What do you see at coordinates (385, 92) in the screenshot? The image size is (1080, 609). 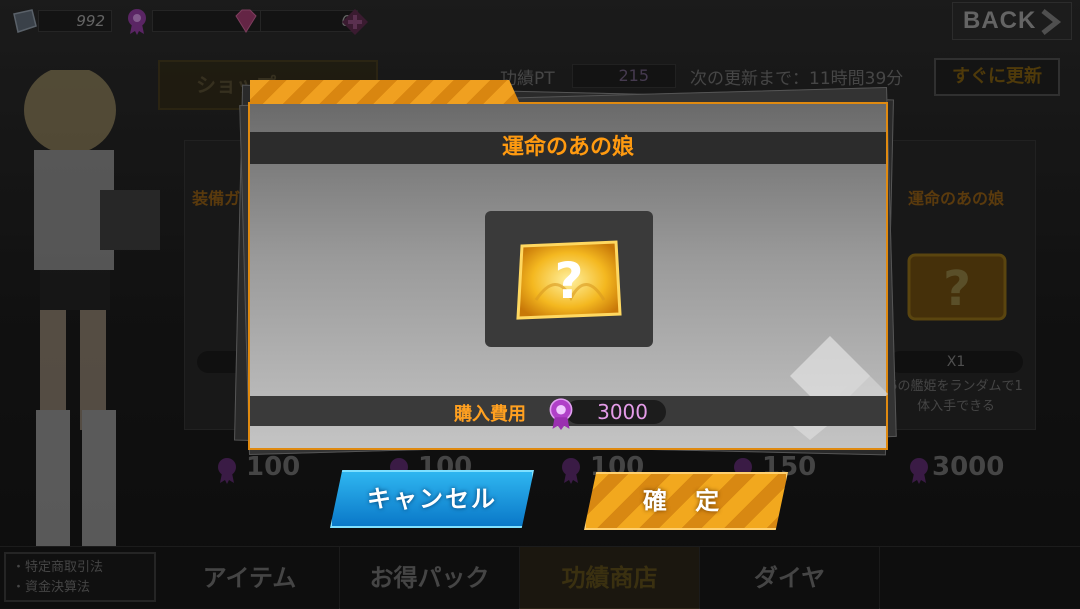 I see `dialog-stripe-tab` at bounding box center [385, 92].